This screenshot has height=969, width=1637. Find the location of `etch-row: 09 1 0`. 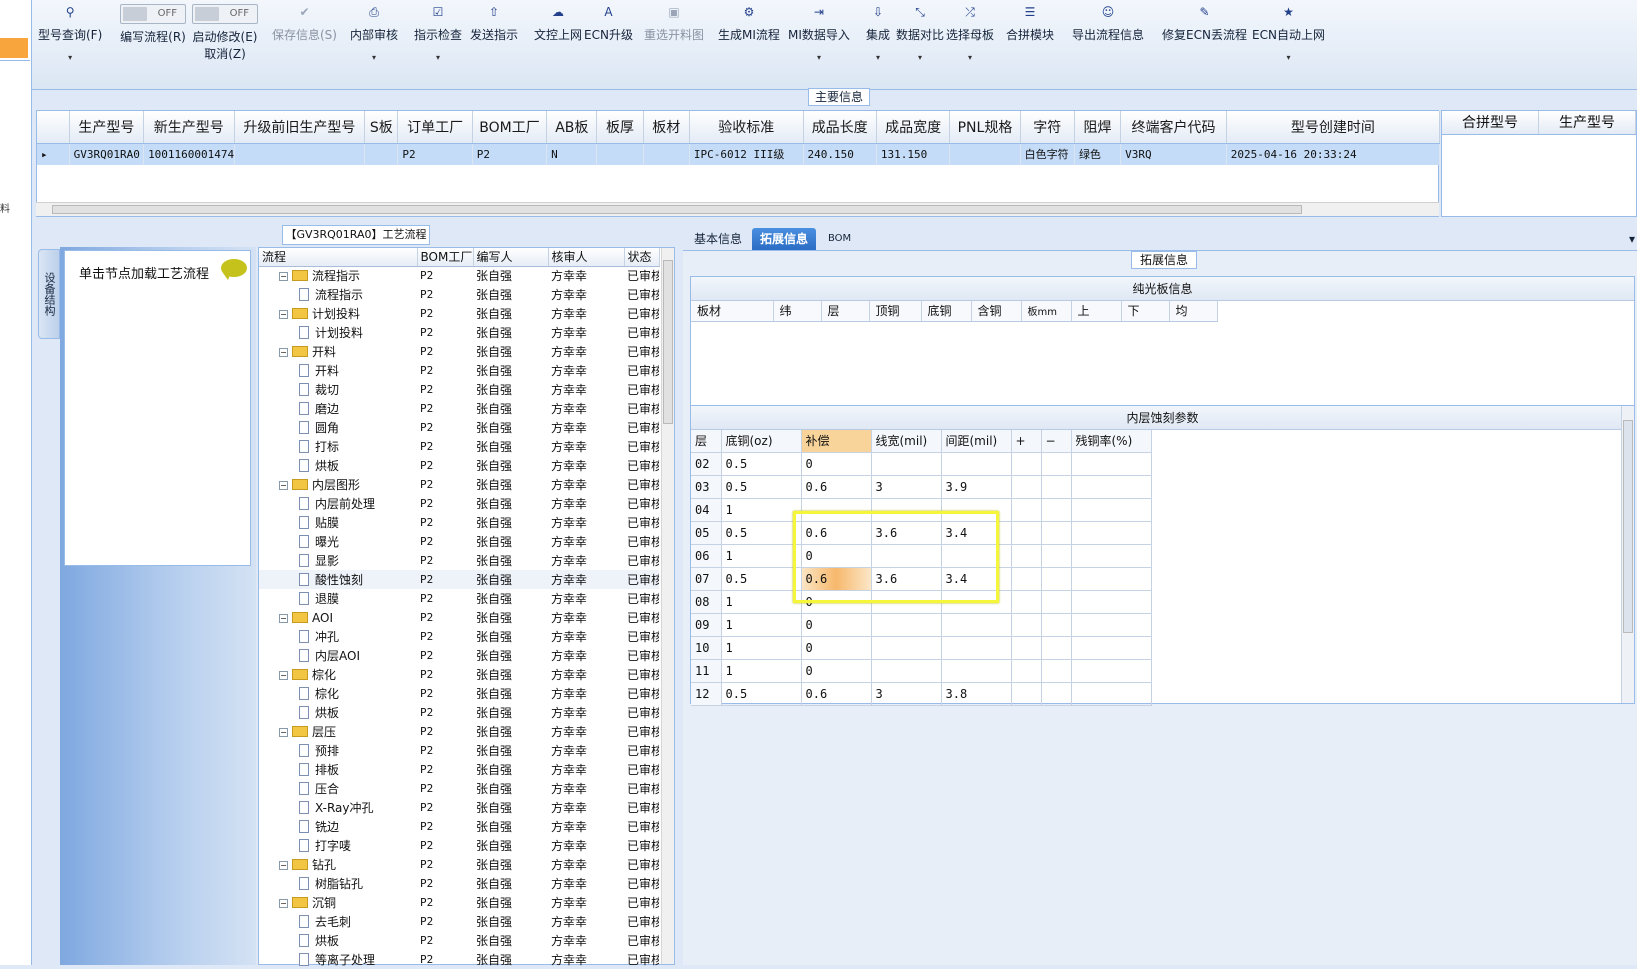

etch-row: 09 1 0 is located at coordinates (921, 625).